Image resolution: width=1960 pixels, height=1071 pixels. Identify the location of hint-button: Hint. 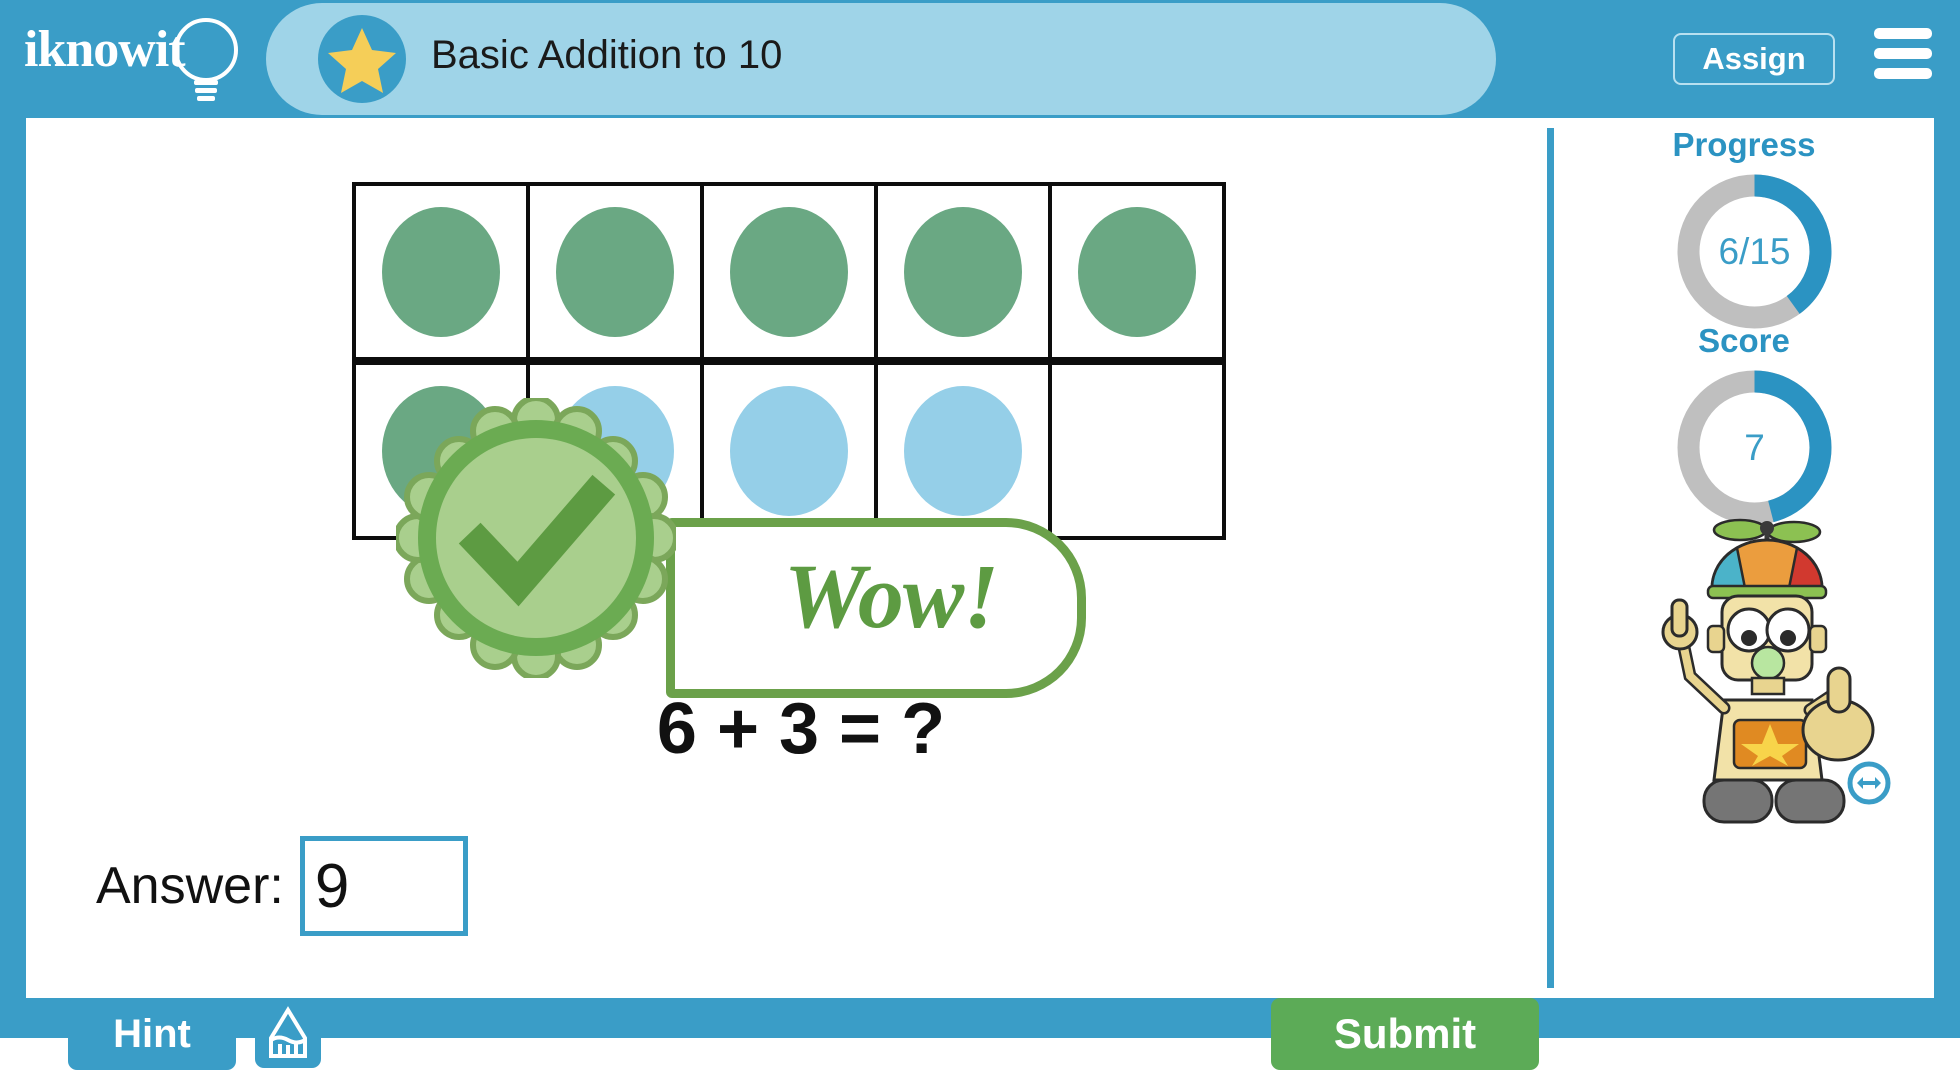
(152, 1034).